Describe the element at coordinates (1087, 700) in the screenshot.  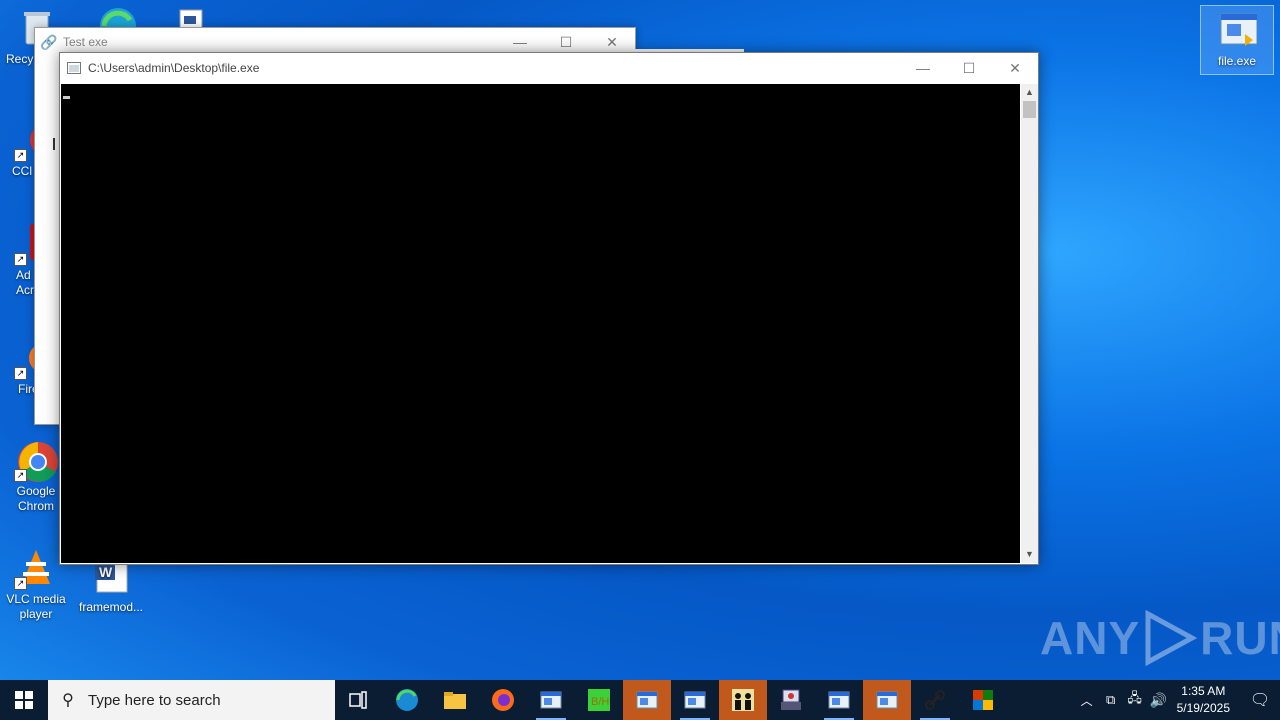
I see `chevron-up-icon: ︿` at that location.